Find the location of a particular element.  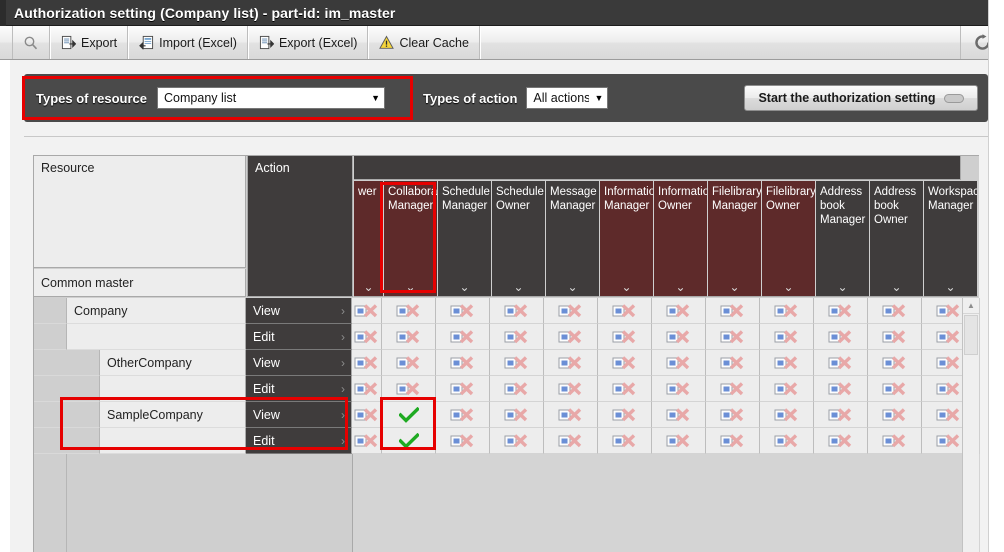

column-header-filelibrary-owner: Filelibrary Owner ⌄ is located at coordinates (789, 239).